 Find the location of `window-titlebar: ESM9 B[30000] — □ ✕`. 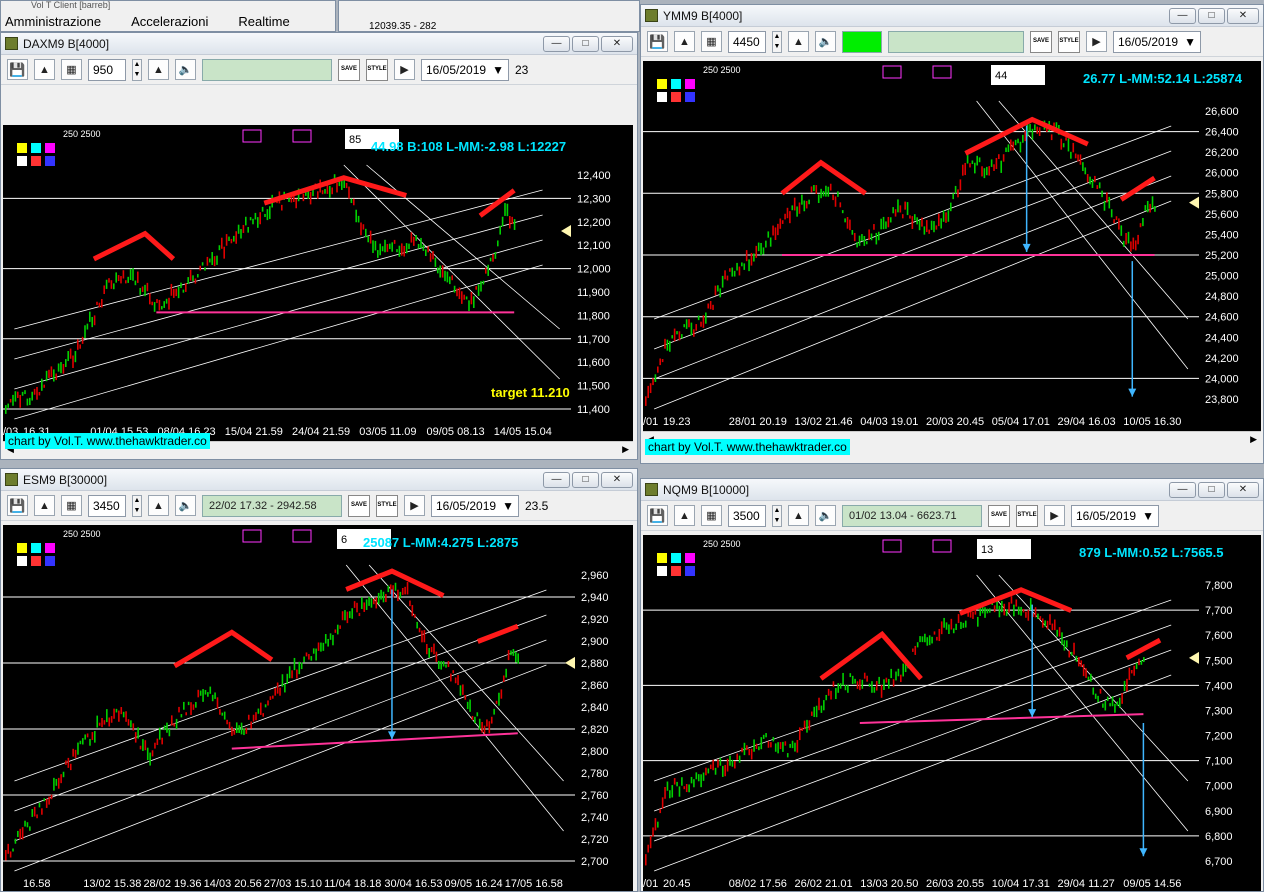

window-titlebar: ESM9 B[30000] — □ ✕ is located at coordinates (319, 480).